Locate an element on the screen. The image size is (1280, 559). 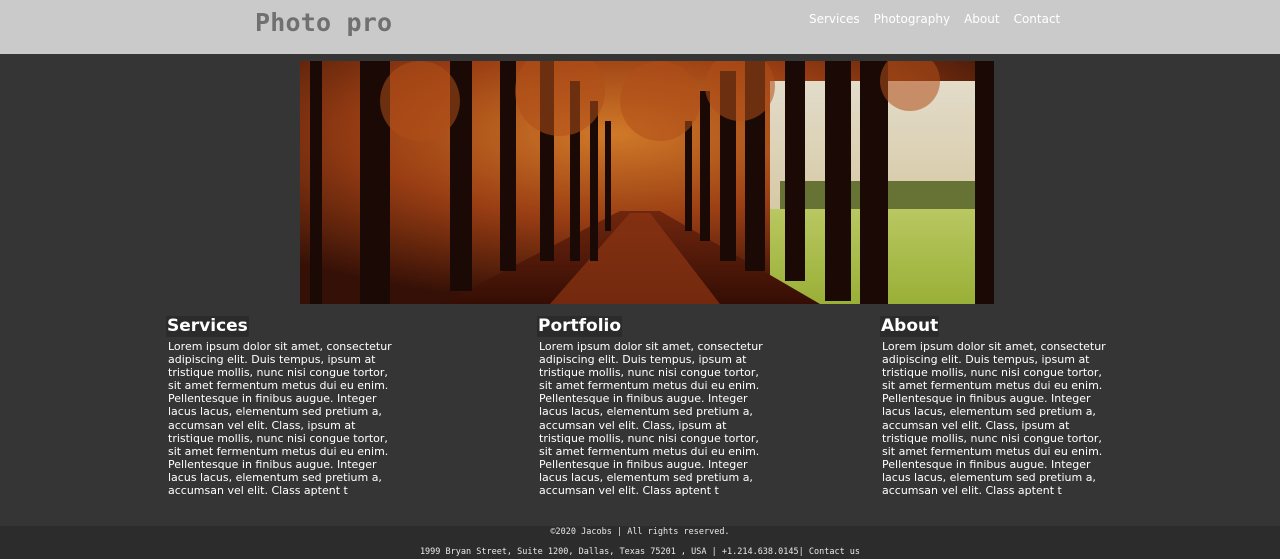
nav-link-photography: Photography is located at coordinates (912, 19).